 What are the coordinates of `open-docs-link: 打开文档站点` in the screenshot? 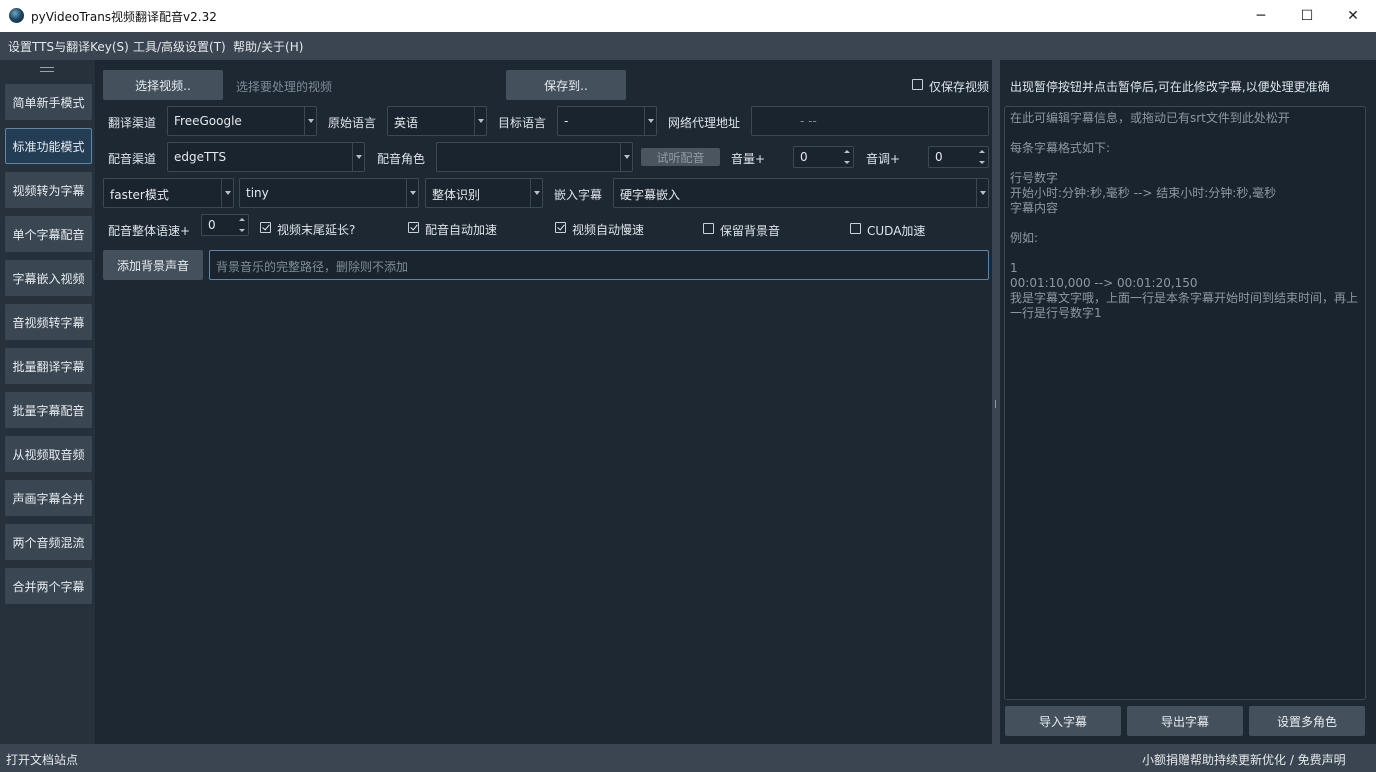 It's located at (42, 759).